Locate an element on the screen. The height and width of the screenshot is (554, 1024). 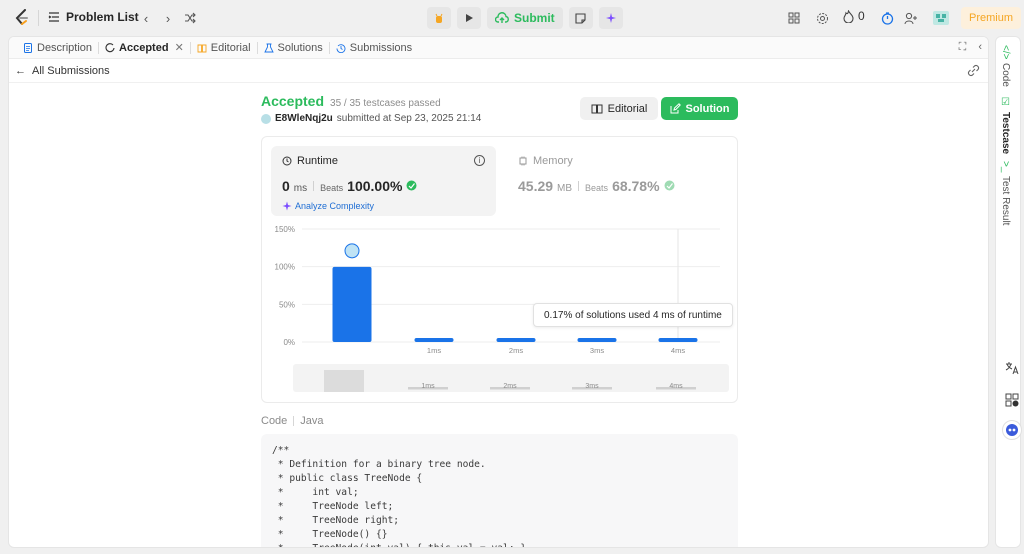
problem-list-label: Problem List is located at coordinates (102, 17).